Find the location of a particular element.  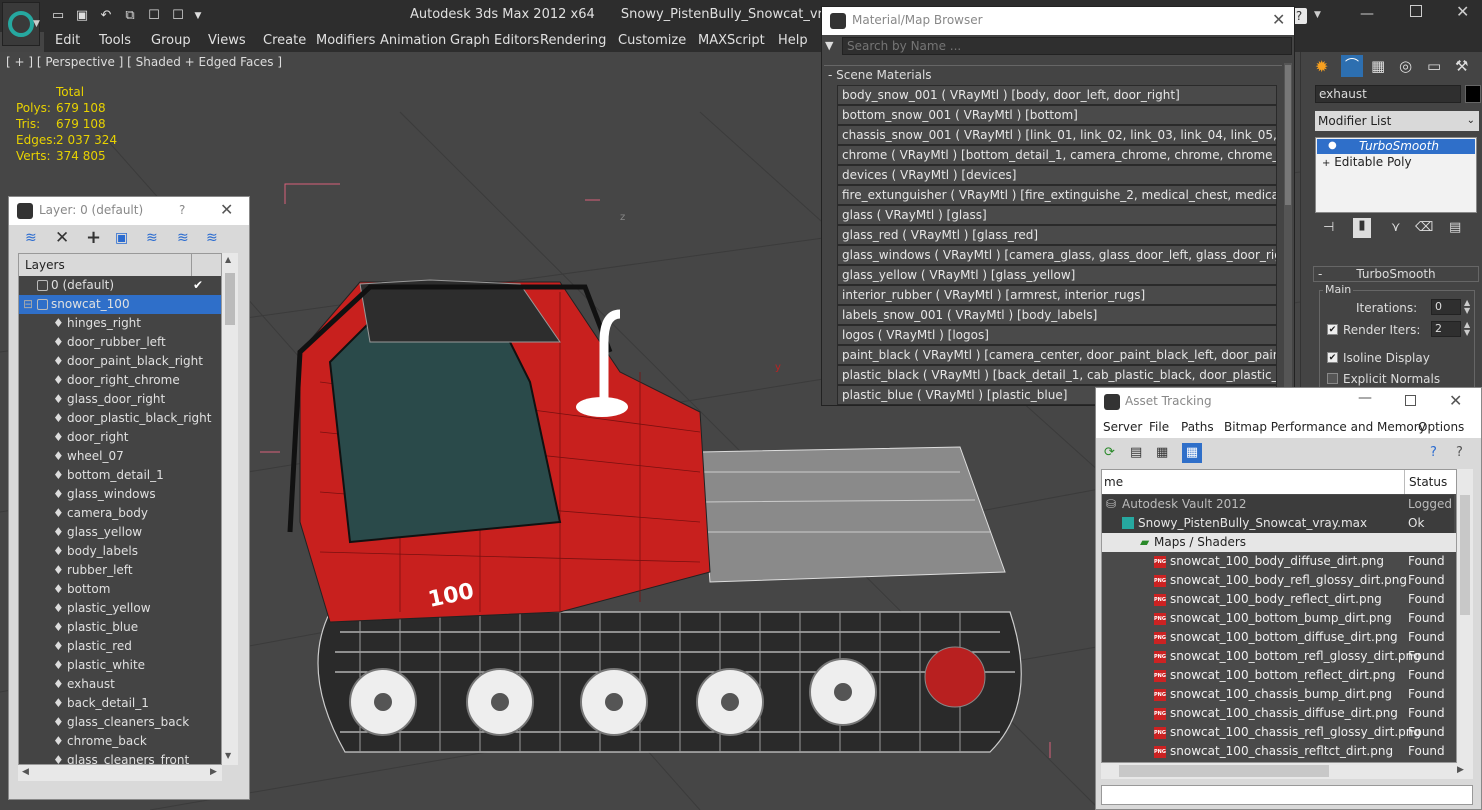

table-view-icon: ▦ is located at coordinates (1192, 453).